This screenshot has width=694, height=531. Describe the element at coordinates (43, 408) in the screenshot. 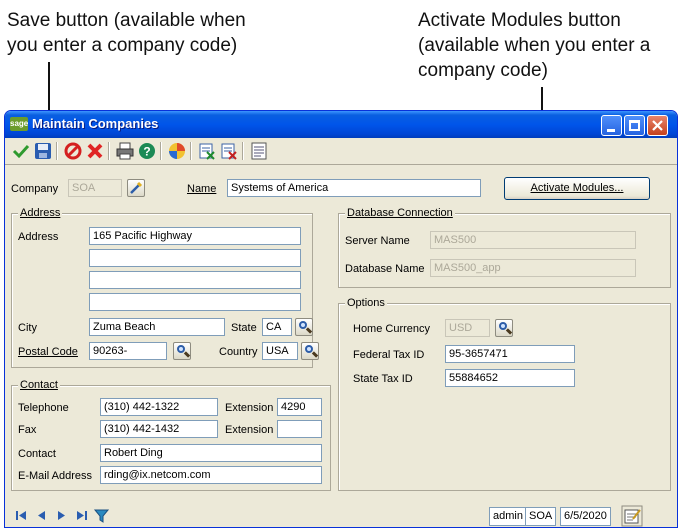

I see `telephone-label: Telephone` at that location.